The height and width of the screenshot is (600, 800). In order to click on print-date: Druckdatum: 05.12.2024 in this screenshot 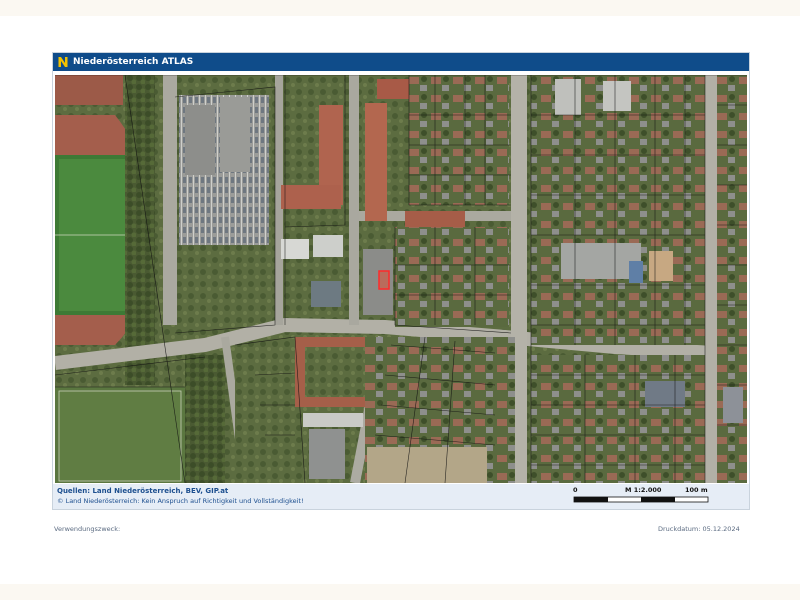, I will do `click(699, 529)`.